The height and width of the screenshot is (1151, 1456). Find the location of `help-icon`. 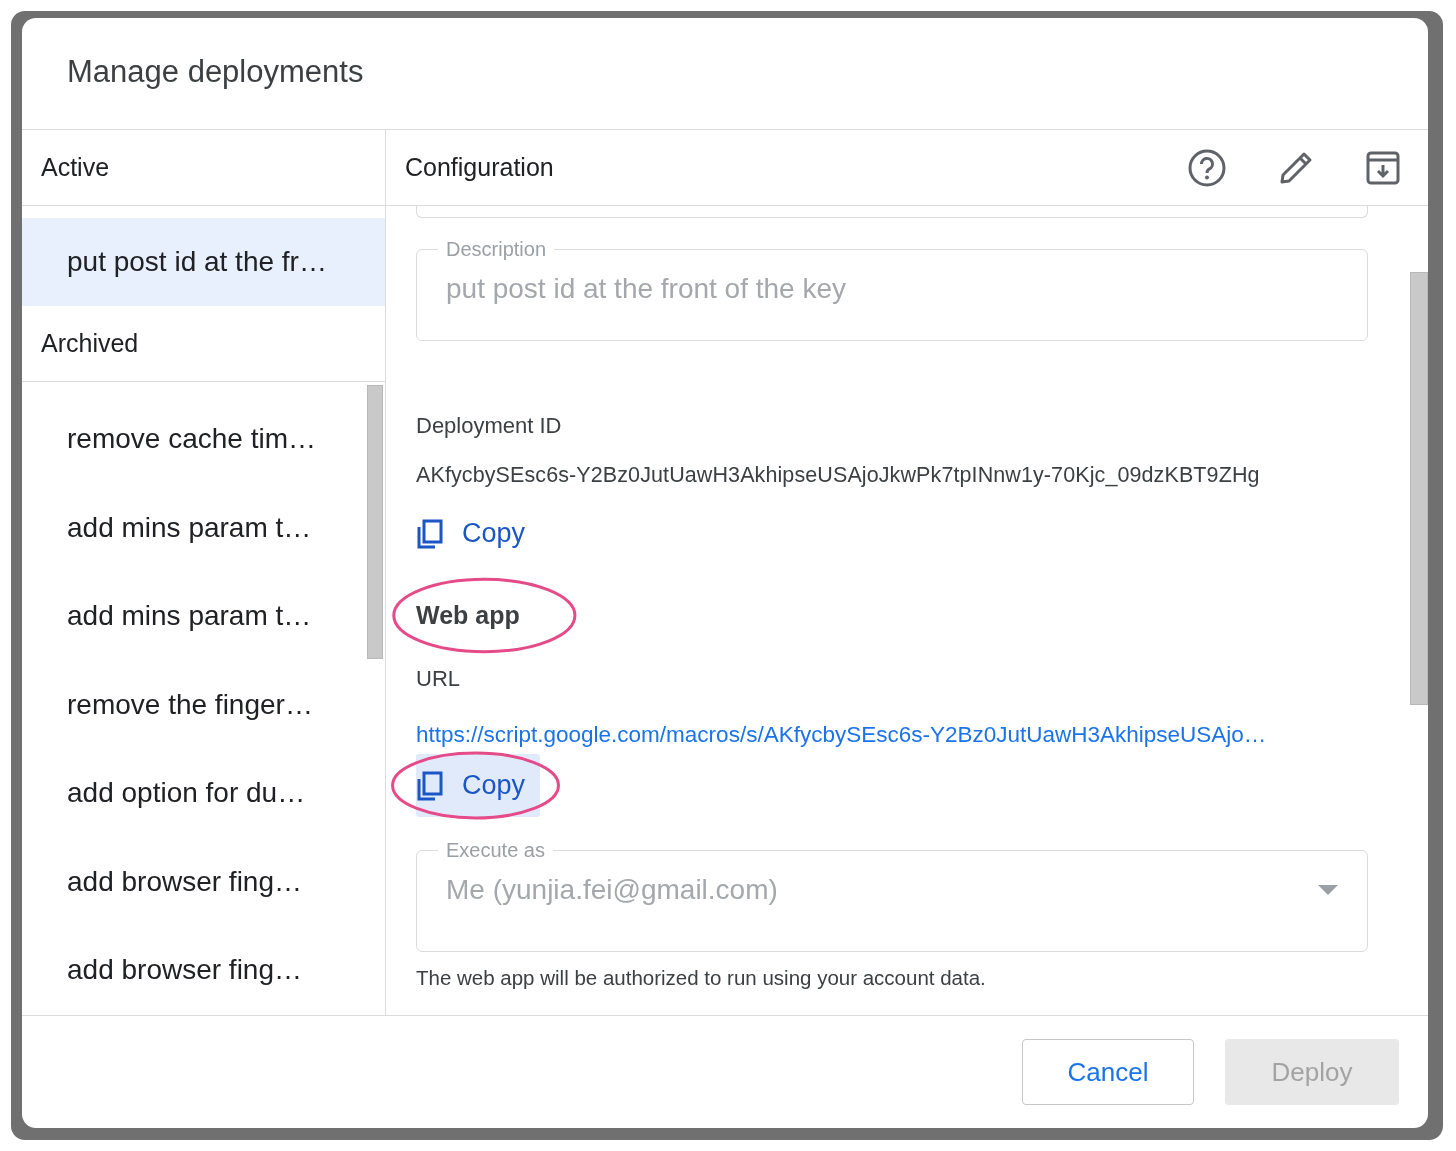

help-icon is located at coordinates (1207, 167).